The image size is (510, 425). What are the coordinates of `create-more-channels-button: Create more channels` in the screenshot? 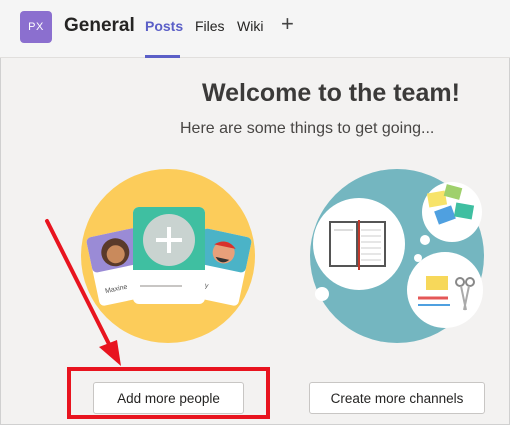 It's located at (397, 398).